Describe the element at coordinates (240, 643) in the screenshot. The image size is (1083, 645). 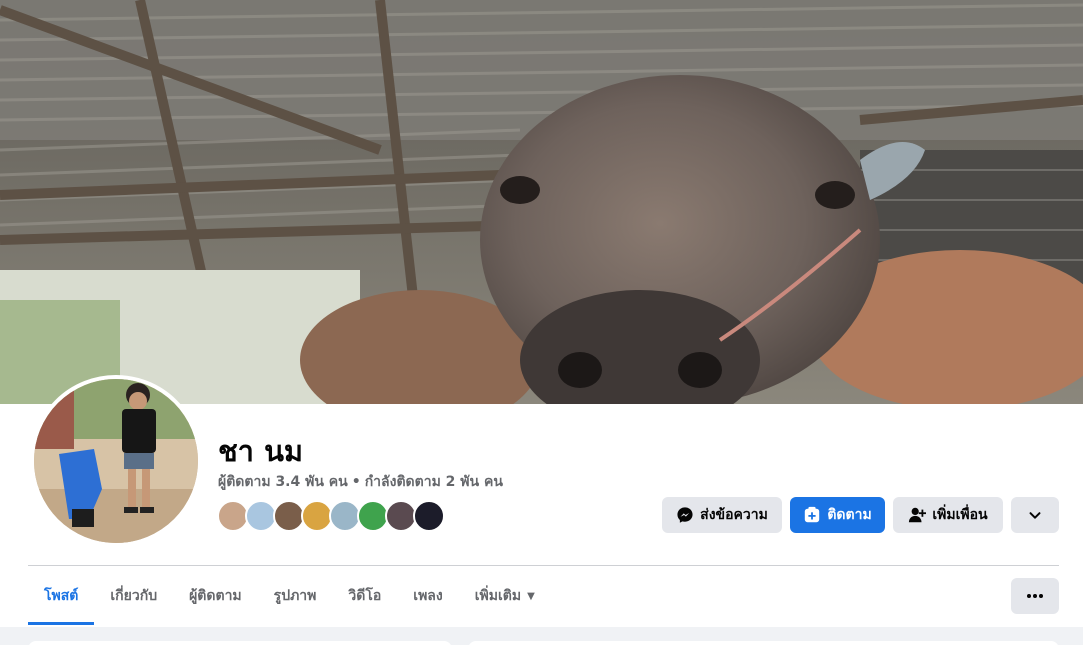
I see `intro-card` at that location.